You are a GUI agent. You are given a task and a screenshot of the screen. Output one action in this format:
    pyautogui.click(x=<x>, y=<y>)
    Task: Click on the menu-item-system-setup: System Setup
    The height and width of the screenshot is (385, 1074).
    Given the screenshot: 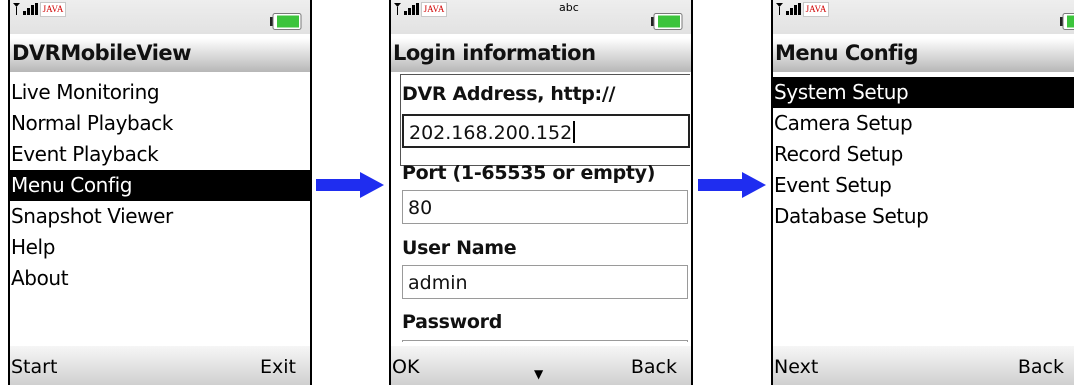 What is the action you would take?
    pyautogui.click(x=923, y=92)
    